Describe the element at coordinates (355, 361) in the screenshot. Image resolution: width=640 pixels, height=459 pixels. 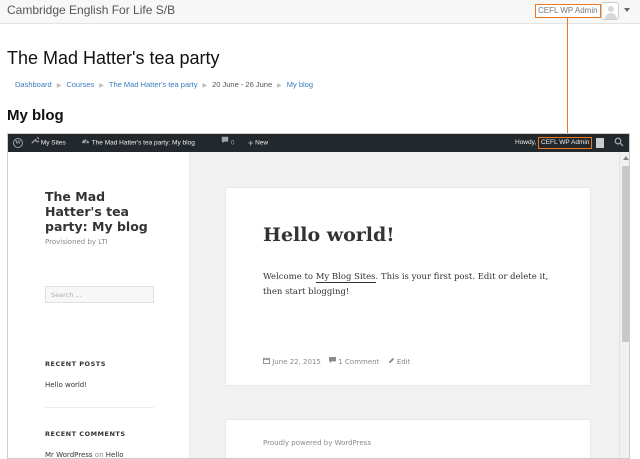
I see `post-comments-link: 1 Comment` at that location.